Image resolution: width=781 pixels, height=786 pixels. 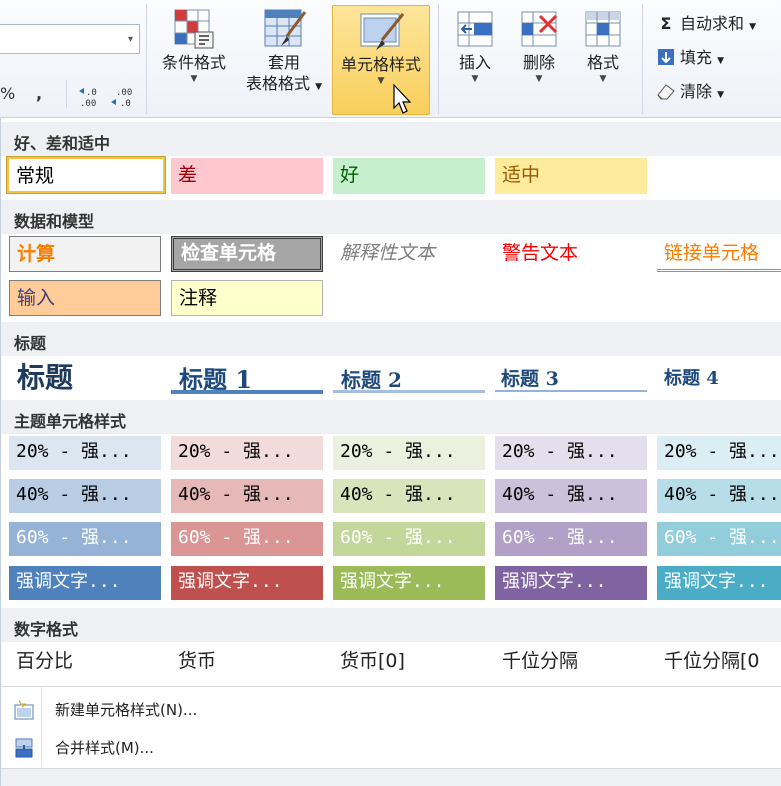 I want to click on insert-cells-icon, so click(x=475, y=29).